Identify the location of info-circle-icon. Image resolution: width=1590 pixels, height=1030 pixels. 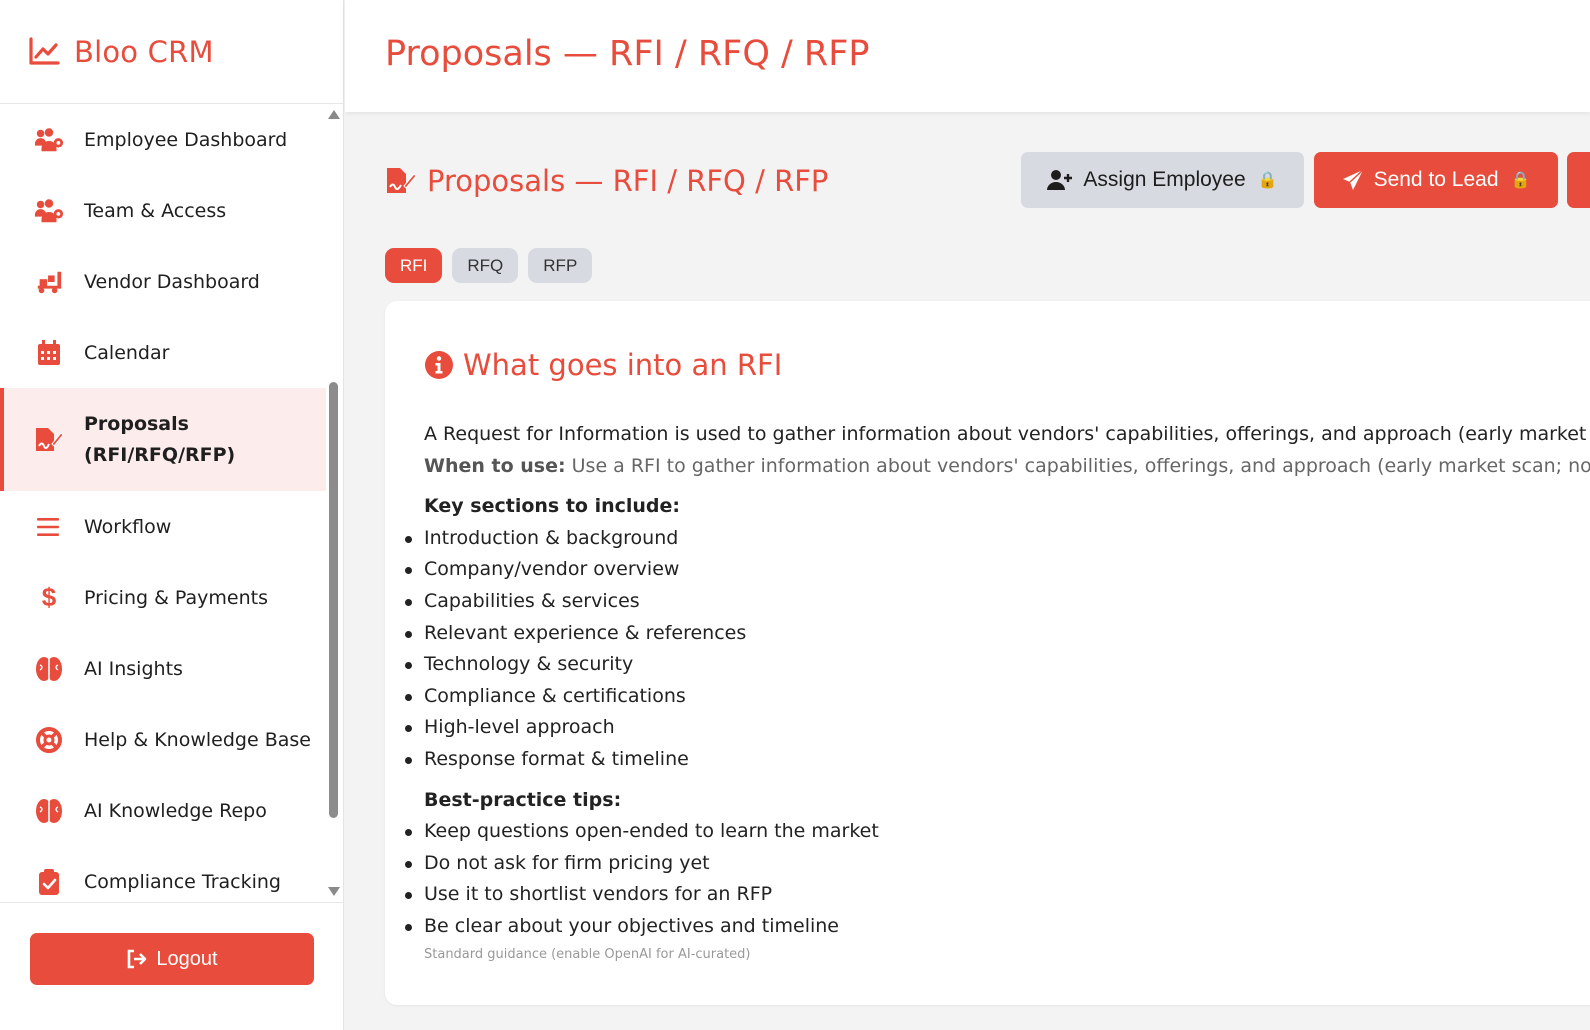
(439, 365).